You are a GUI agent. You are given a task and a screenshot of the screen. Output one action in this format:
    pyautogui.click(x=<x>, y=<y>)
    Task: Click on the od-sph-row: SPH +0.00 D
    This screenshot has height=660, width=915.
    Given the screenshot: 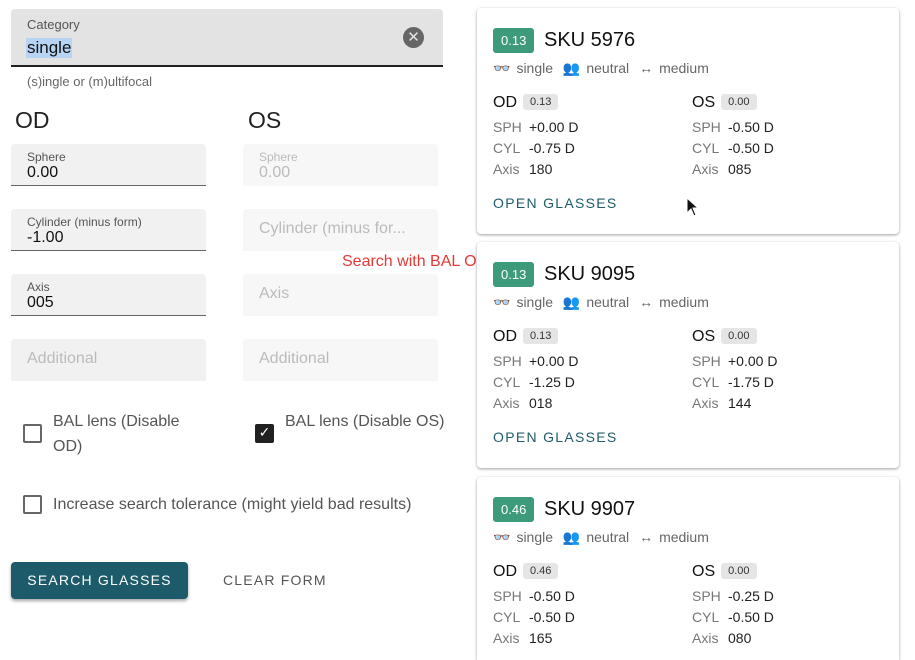 What is the action you would take?
    pyautogui.click(x=535, y=127)
    